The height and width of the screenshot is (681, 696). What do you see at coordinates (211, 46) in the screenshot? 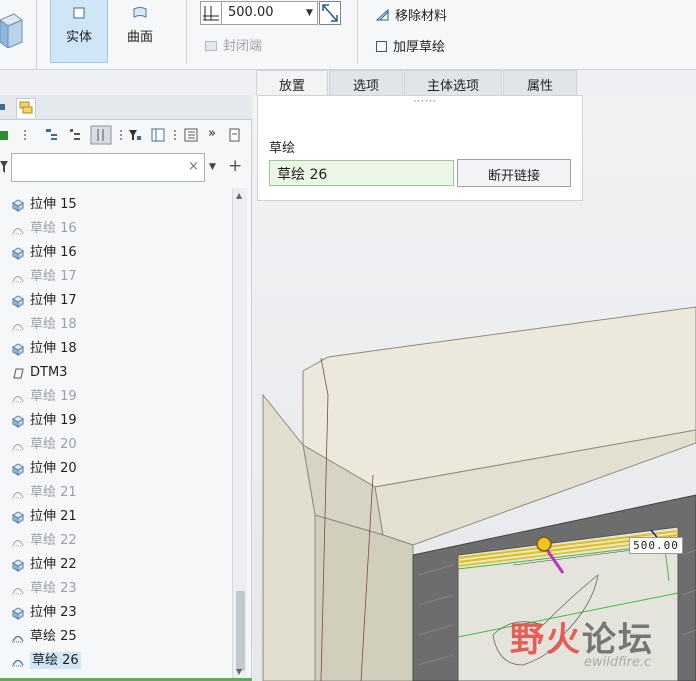
I see `cap-ends-icon` at bounding box center [211, 46].